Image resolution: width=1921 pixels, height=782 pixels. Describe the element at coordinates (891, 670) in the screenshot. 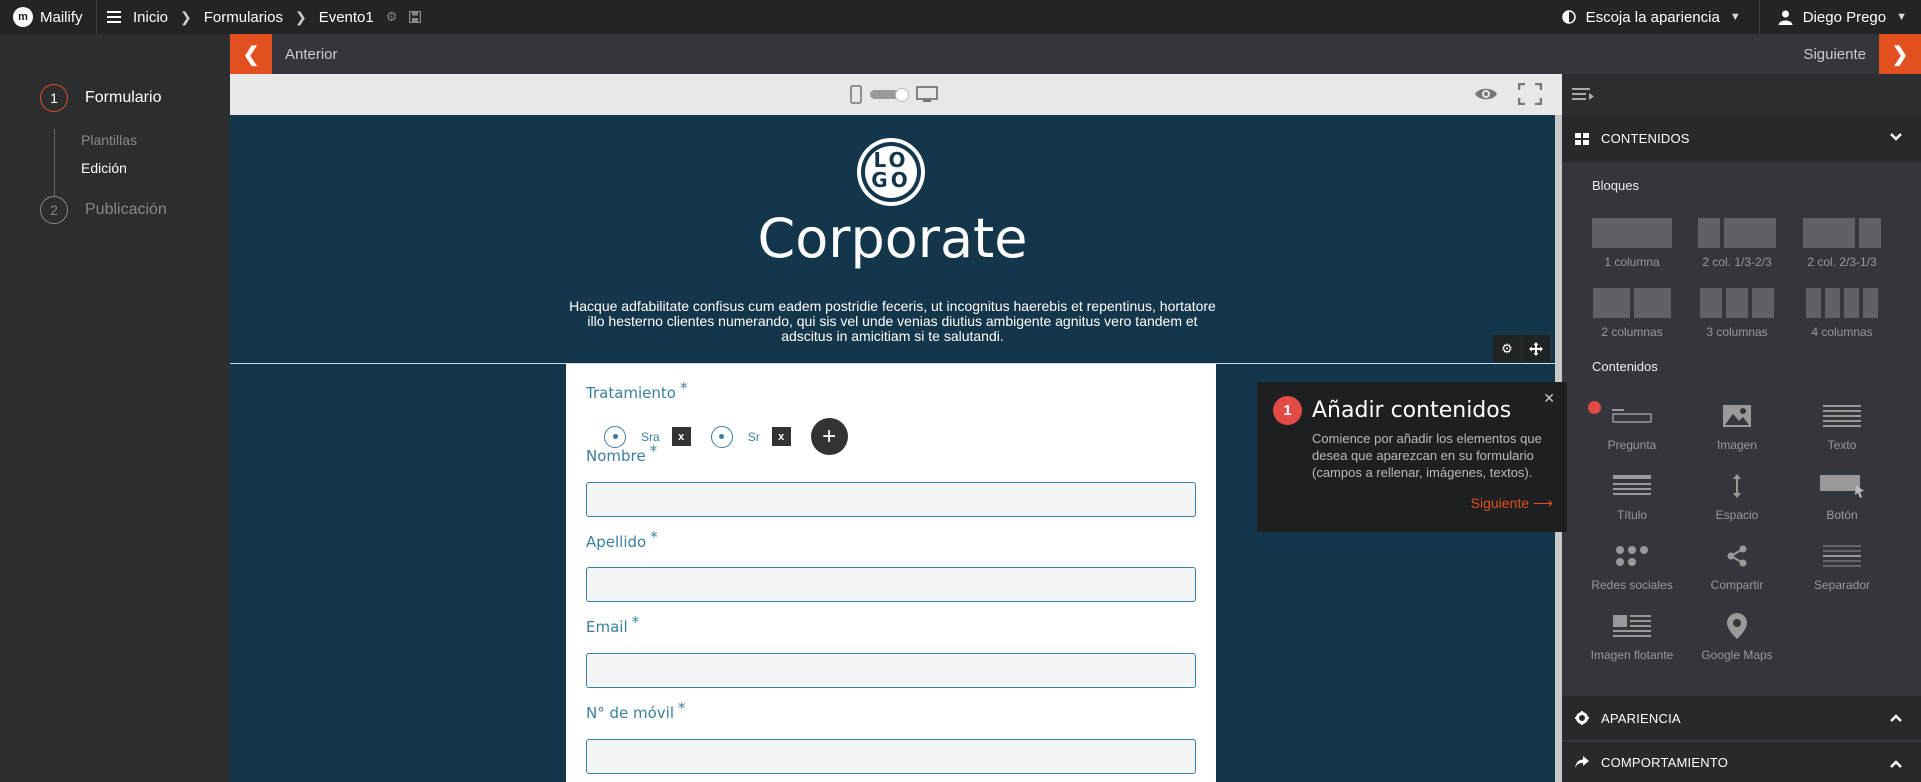

I see `email-input` at that location.